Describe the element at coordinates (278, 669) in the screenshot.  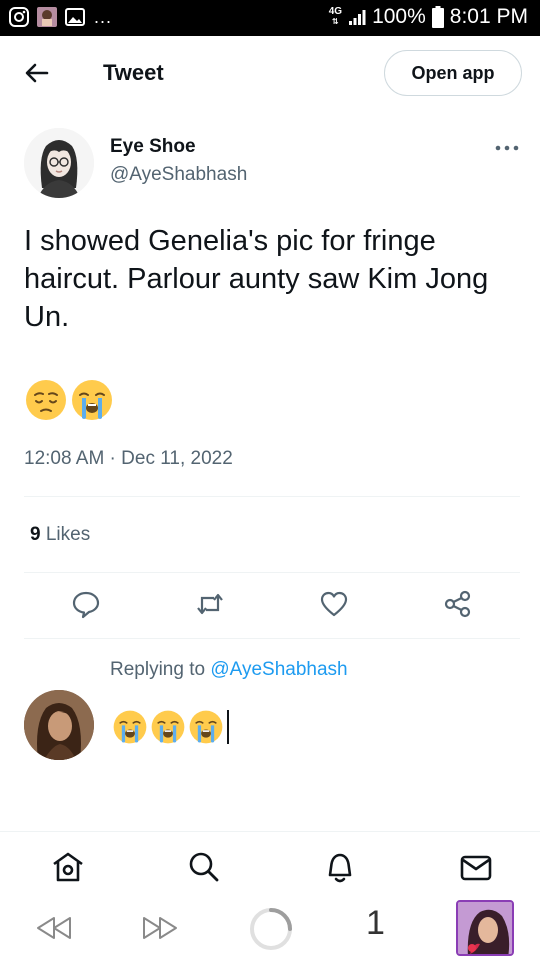
I see `replying-to-handle: @AyeShabhash` at that location.